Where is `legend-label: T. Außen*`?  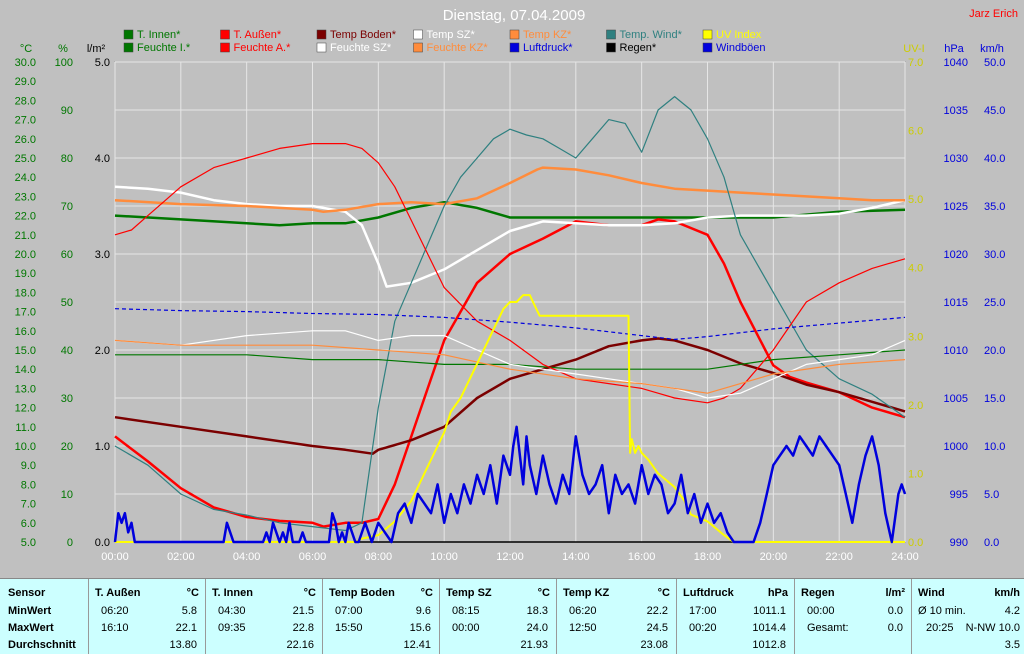 legend-label: T. Außen* is located at coordinates (258, 35).